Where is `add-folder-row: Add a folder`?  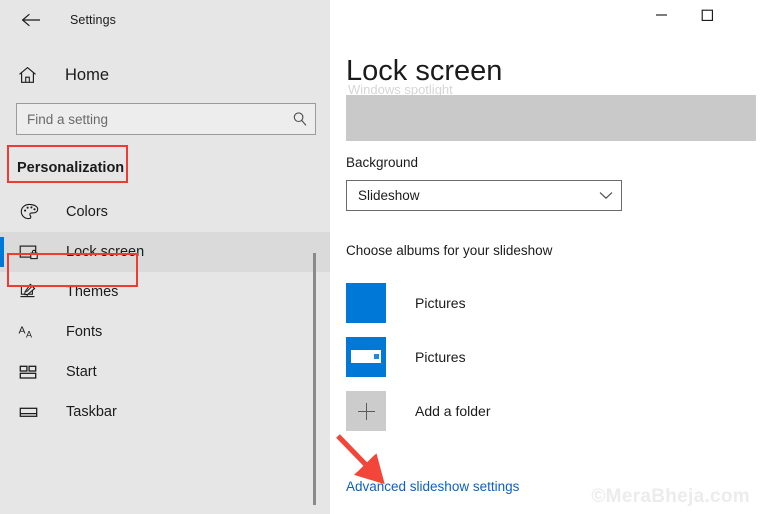 add-folder-row: Add a folder is located at coordinates (418, 411).